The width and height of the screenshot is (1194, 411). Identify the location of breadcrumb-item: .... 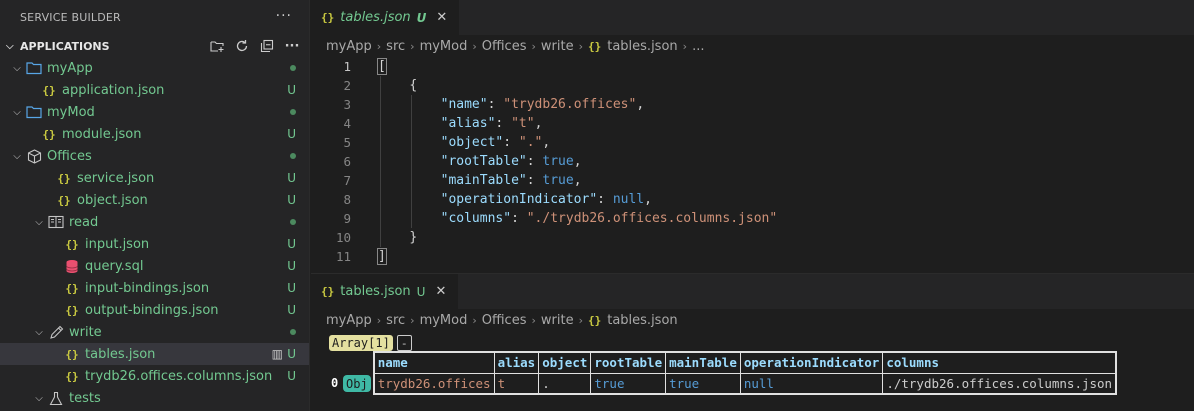
(698, 46).